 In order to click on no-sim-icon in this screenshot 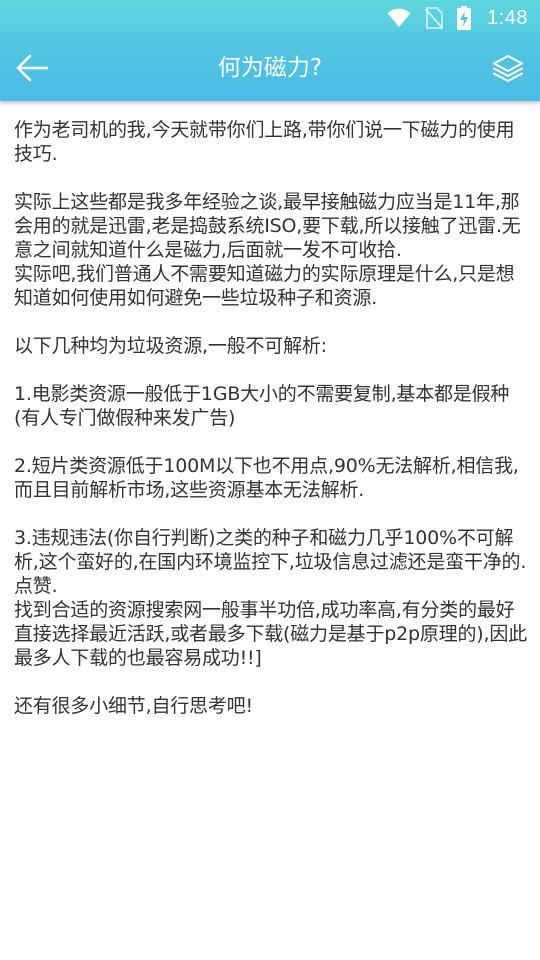, I will do `click(434, 18)`.